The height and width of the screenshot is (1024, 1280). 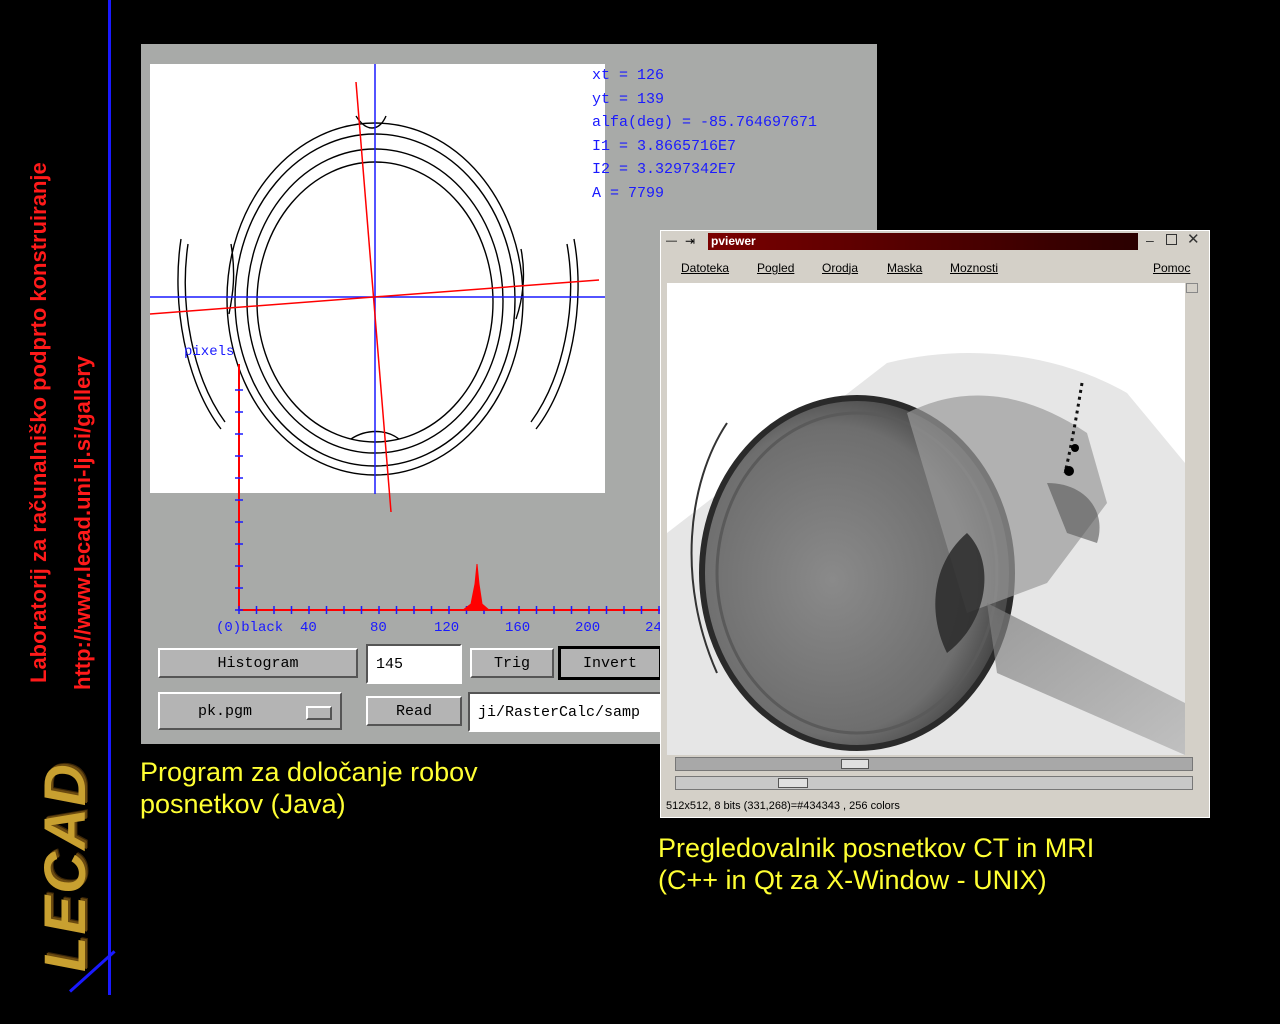 I want to click on readout-i1: I1 = 3.8665716E7, so click(x=664, y=146).